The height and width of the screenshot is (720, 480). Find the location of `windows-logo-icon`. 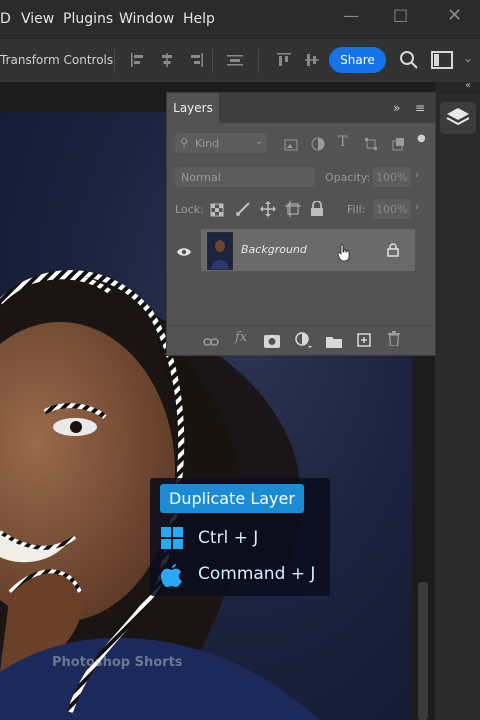

windows-logo-icon is located at coordinates (172, 540).